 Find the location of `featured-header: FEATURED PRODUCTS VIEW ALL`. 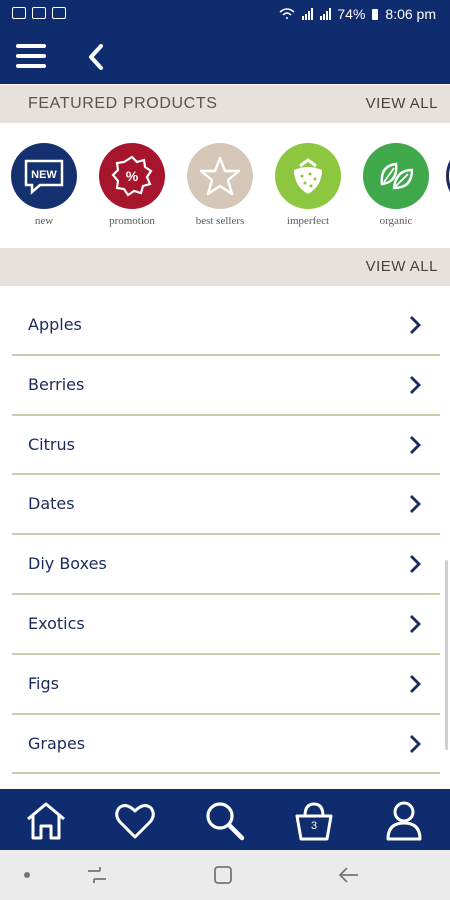

featured-header: FEATURED PRODUCTS VIEW ALL is located at coordinates (225, 104).